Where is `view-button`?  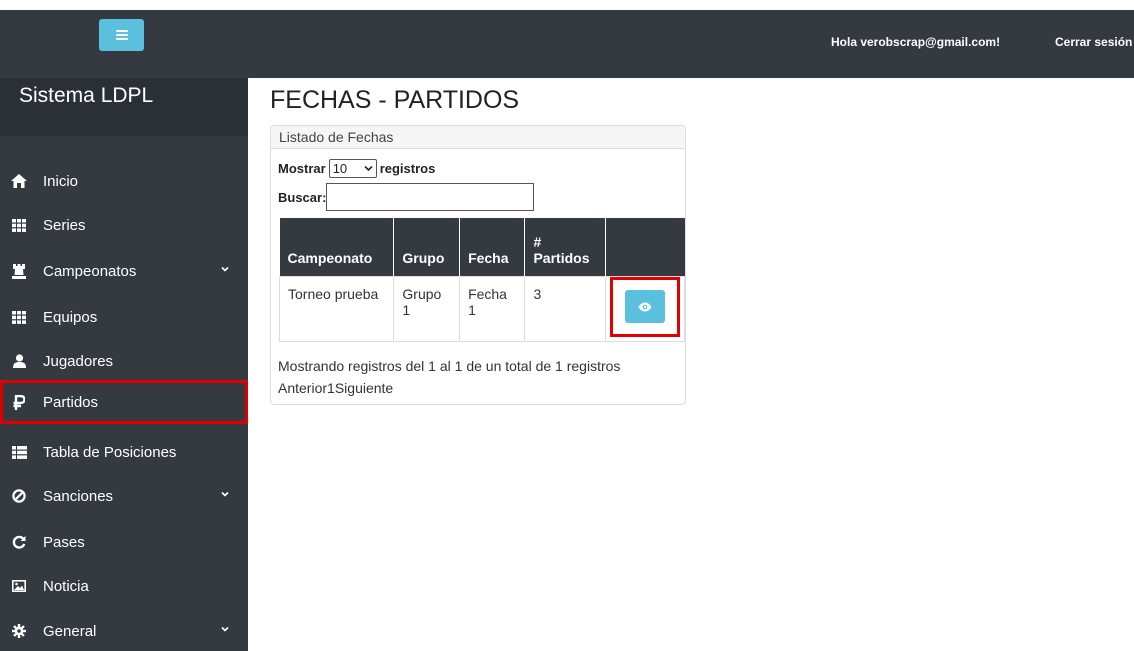 view-button is located at coordinates (644, 306).